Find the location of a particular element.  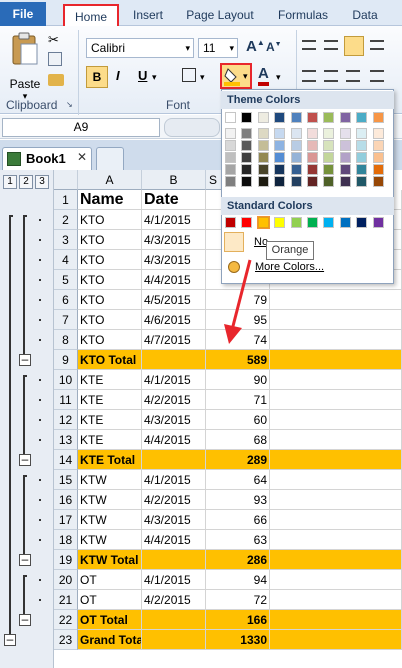

row-header: 4 is located at coordinates (66, 260).